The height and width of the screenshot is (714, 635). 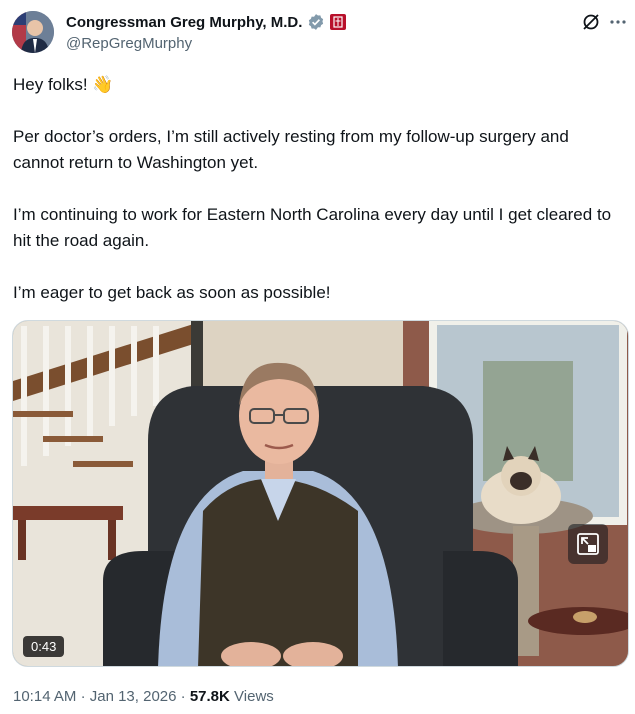 I want to click on tweet-metadata: 10:14 AM · Jan 13, 2026 · 57.8K Views, so click(x=143, y=696).